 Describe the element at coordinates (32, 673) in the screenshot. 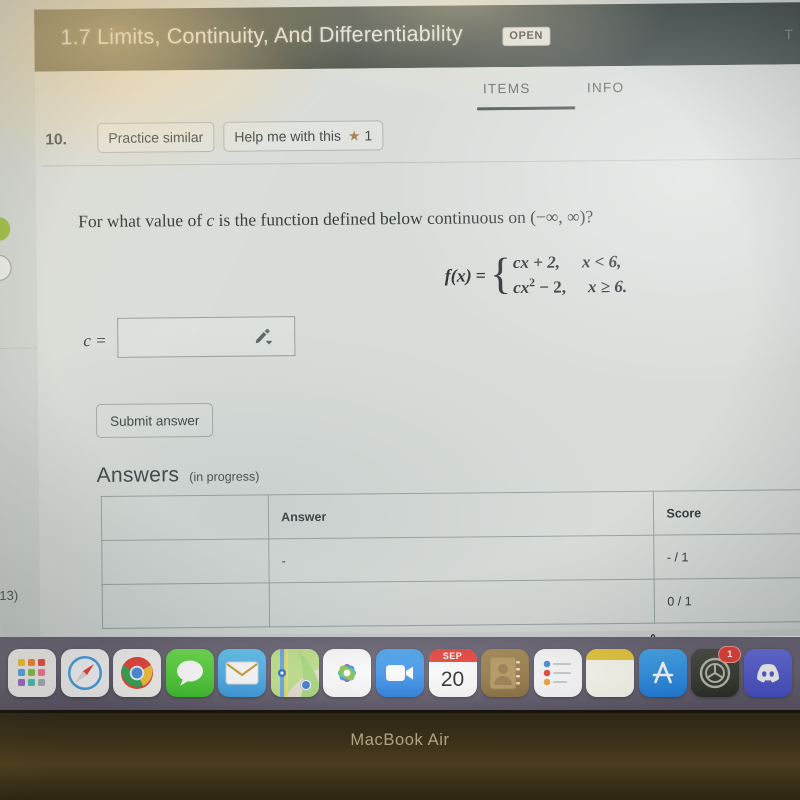

I see `launchpad-icon` at that location.